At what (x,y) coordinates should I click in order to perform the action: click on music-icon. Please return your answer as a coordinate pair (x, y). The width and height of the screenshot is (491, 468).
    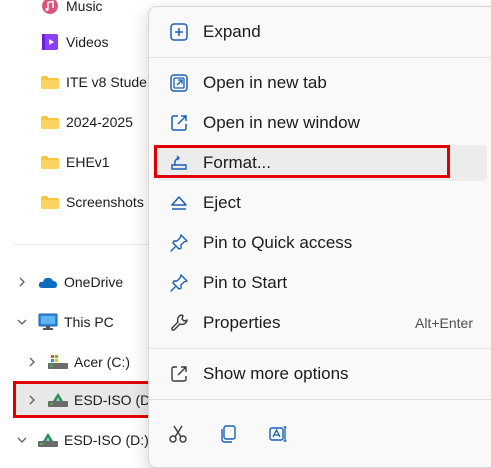
    Looking at the image, I should click on (50, 7).